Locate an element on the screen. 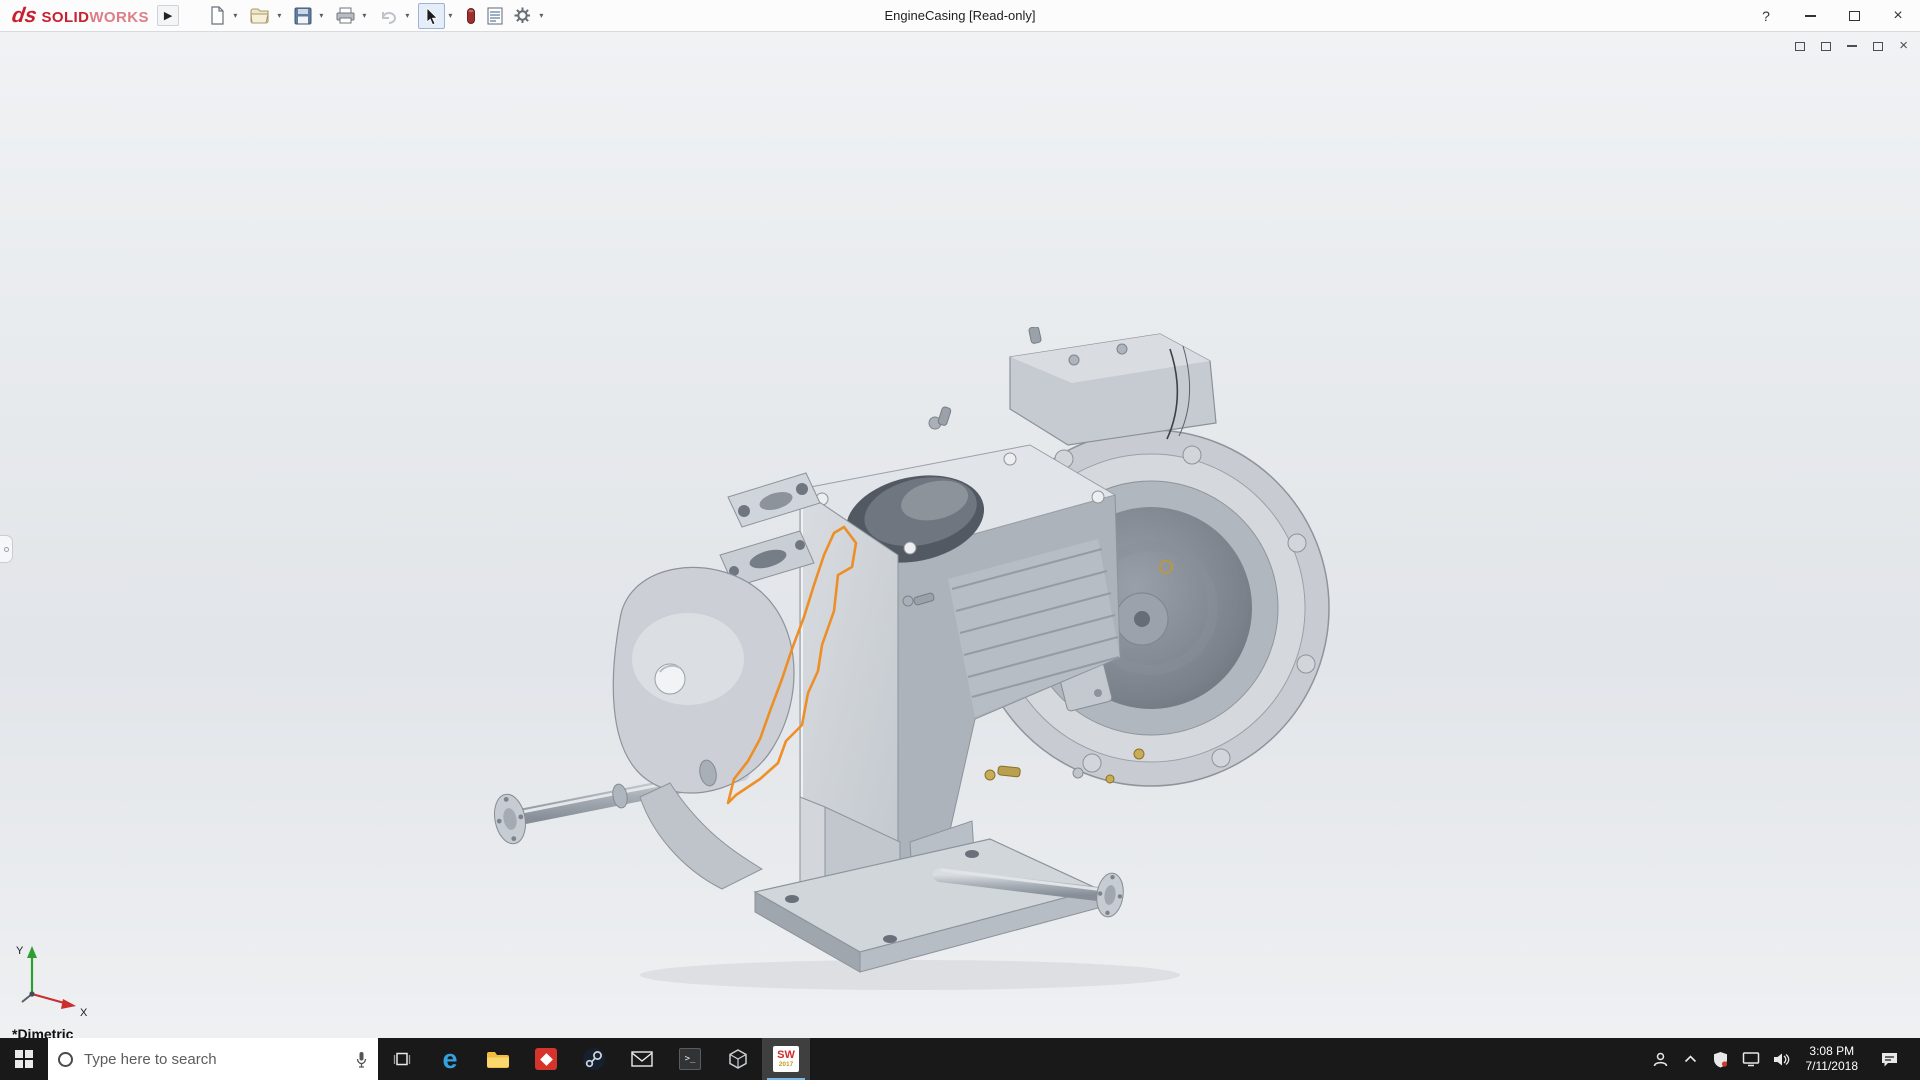 This screenshot has width=1920, height=1080. people-button is located at coordinates (1661, 1059).